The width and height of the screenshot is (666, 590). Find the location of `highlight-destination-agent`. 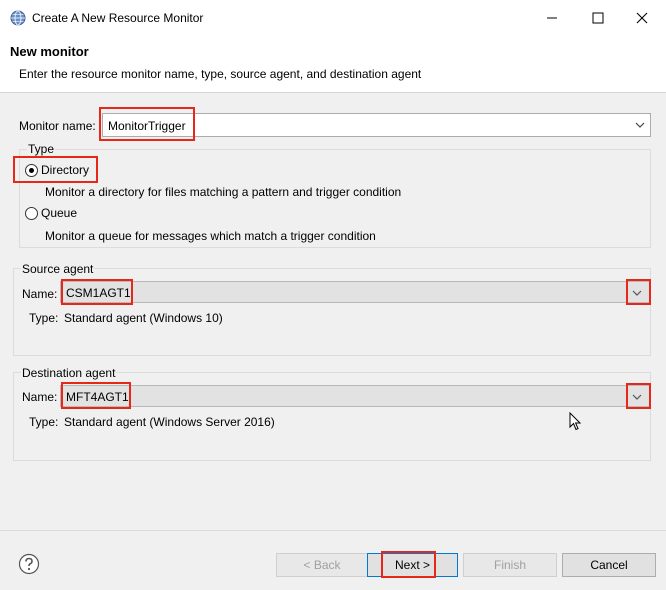

highlight-destination-agent is located at coordinates (96, 395).